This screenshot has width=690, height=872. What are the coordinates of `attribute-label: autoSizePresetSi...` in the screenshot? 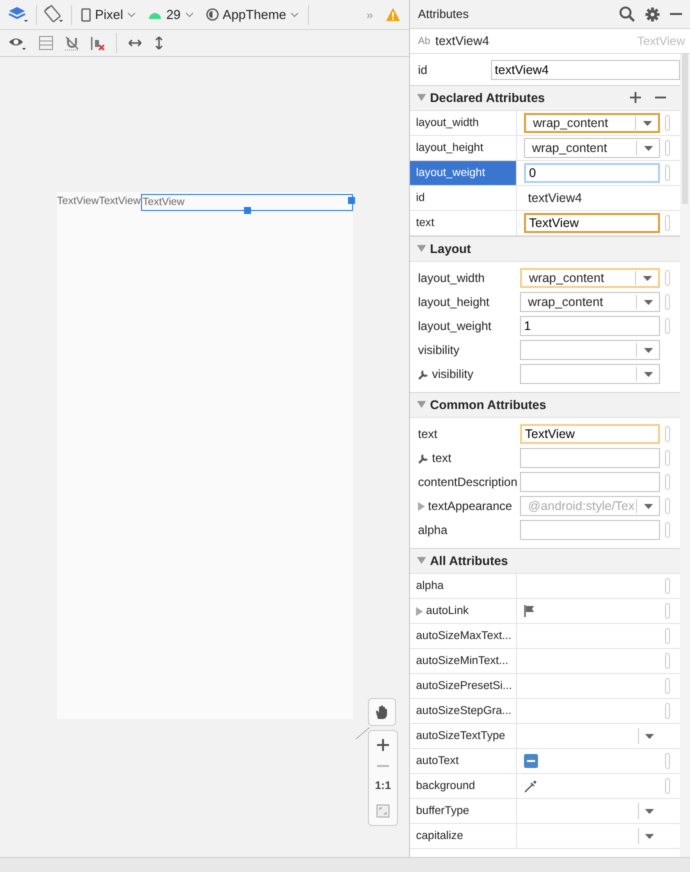 It's located at (464, 686).